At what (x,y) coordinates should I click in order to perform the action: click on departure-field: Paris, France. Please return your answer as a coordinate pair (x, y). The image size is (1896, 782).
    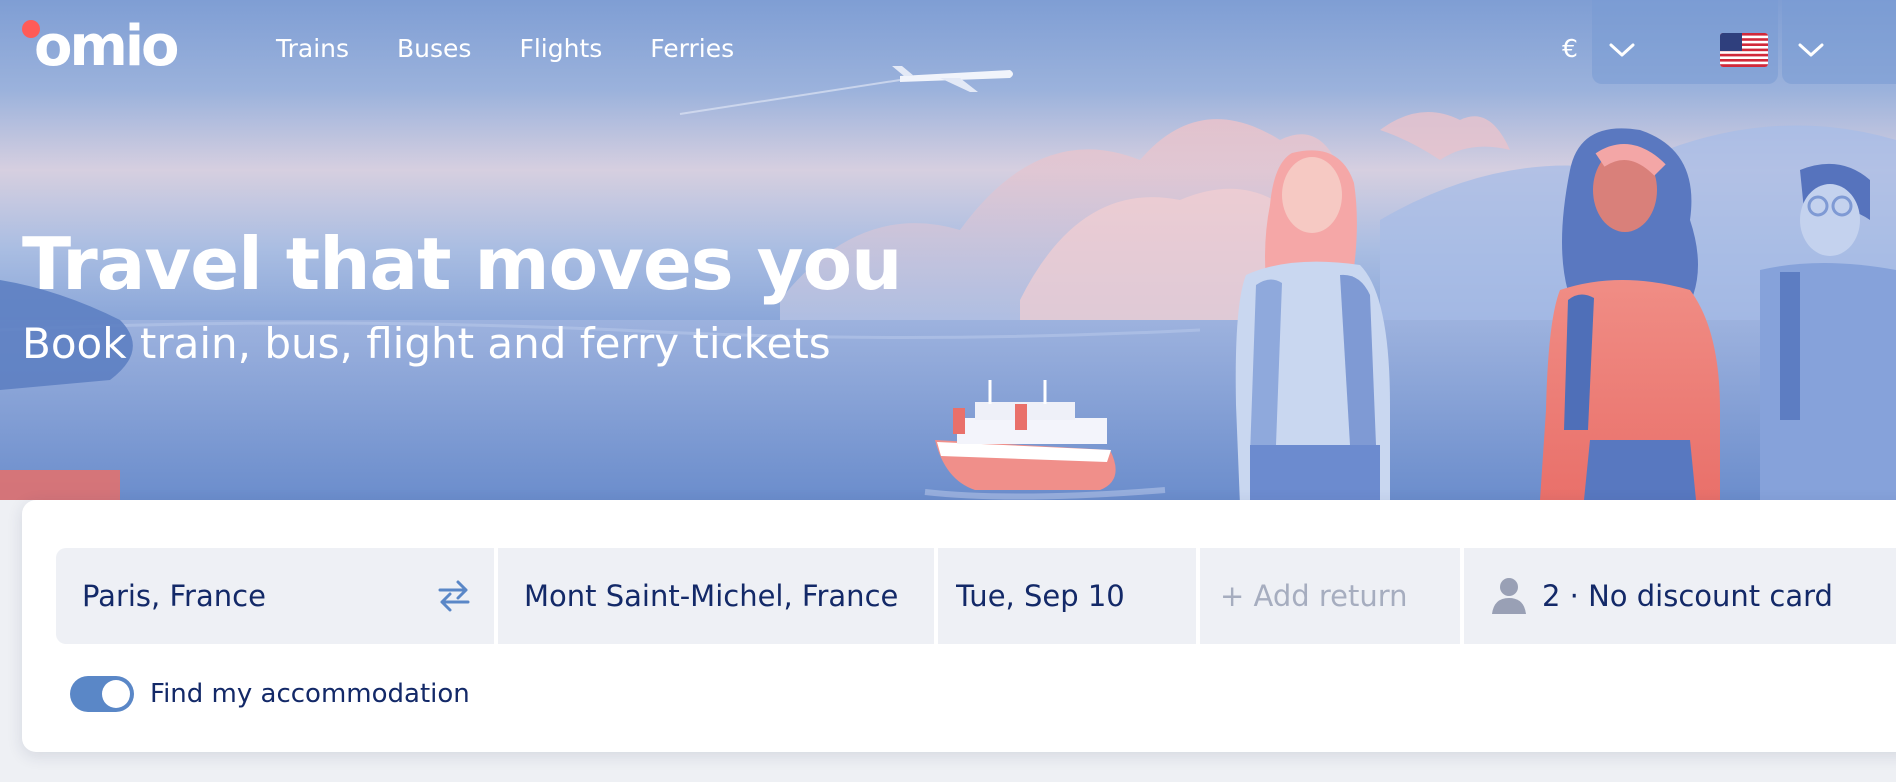
    Looking at the image, I should click on (275, 596).